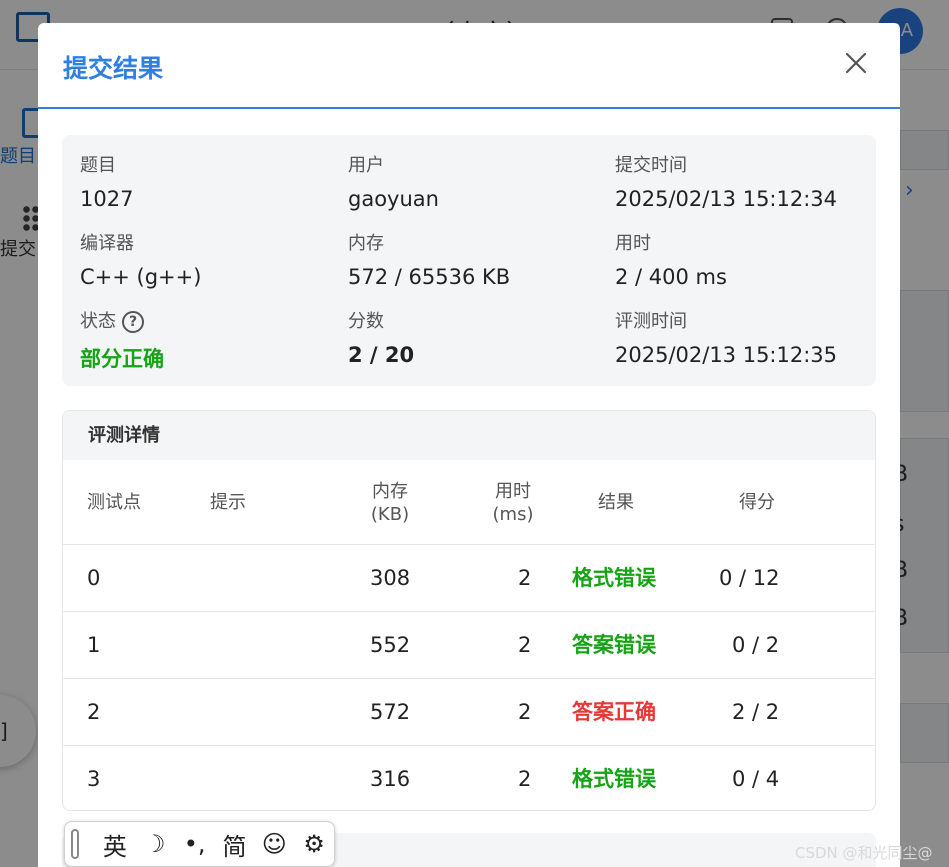  I want to click on ime-language-toggle: 英, so click(115, 844).